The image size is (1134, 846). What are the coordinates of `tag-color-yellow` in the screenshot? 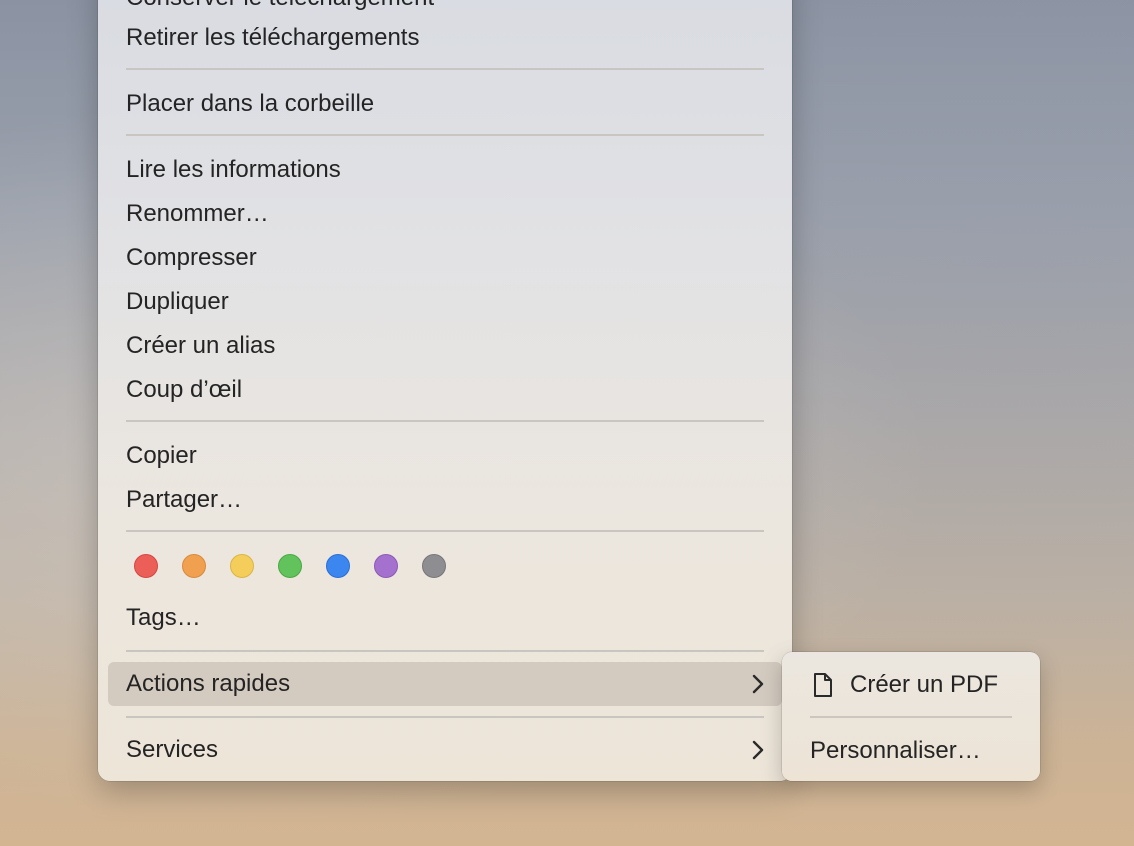 It's located at (242, 566).